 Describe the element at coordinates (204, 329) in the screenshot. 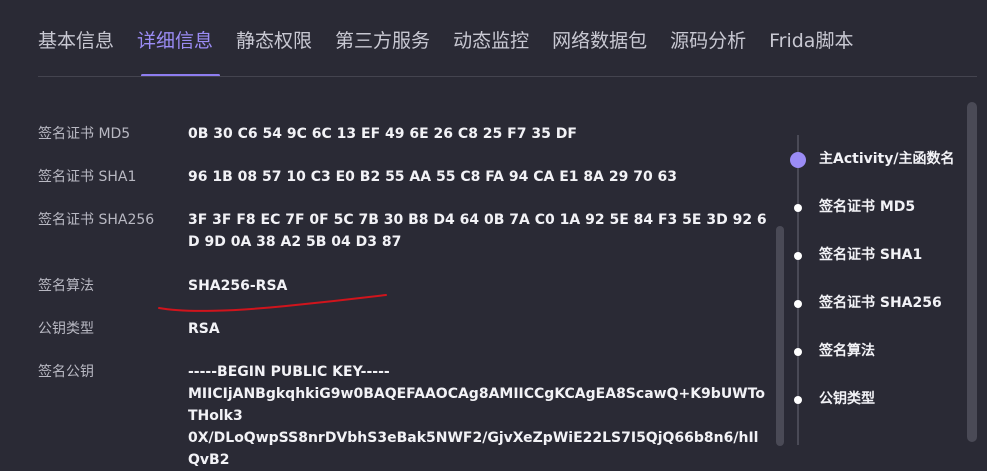

I see `key-type-value: RSA` at that location.